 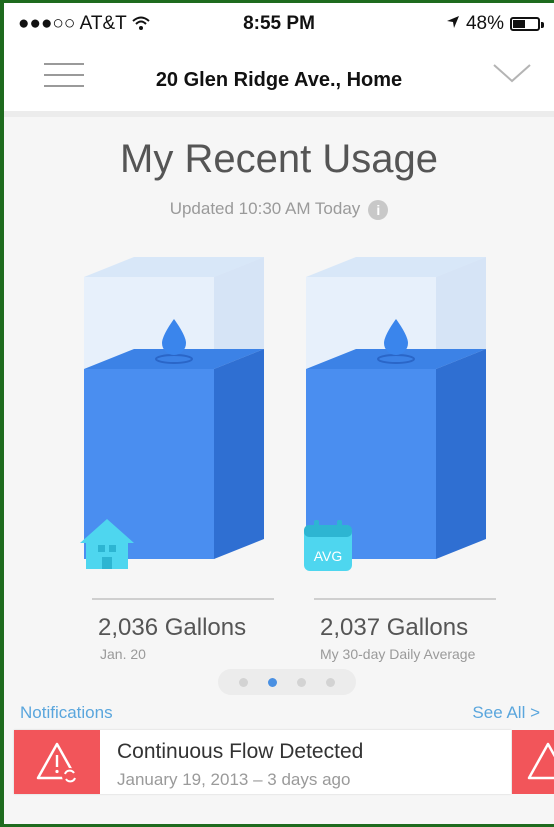 I want to click on battery-icon, so click(x=527, y=24).